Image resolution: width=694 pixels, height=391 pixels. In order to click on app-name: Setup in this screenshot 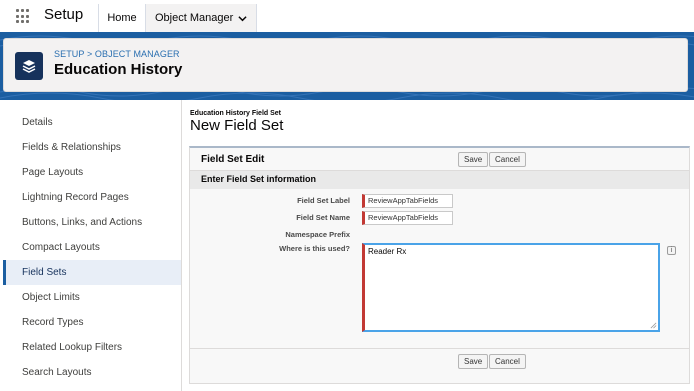, I will do `click(64, 14)`.